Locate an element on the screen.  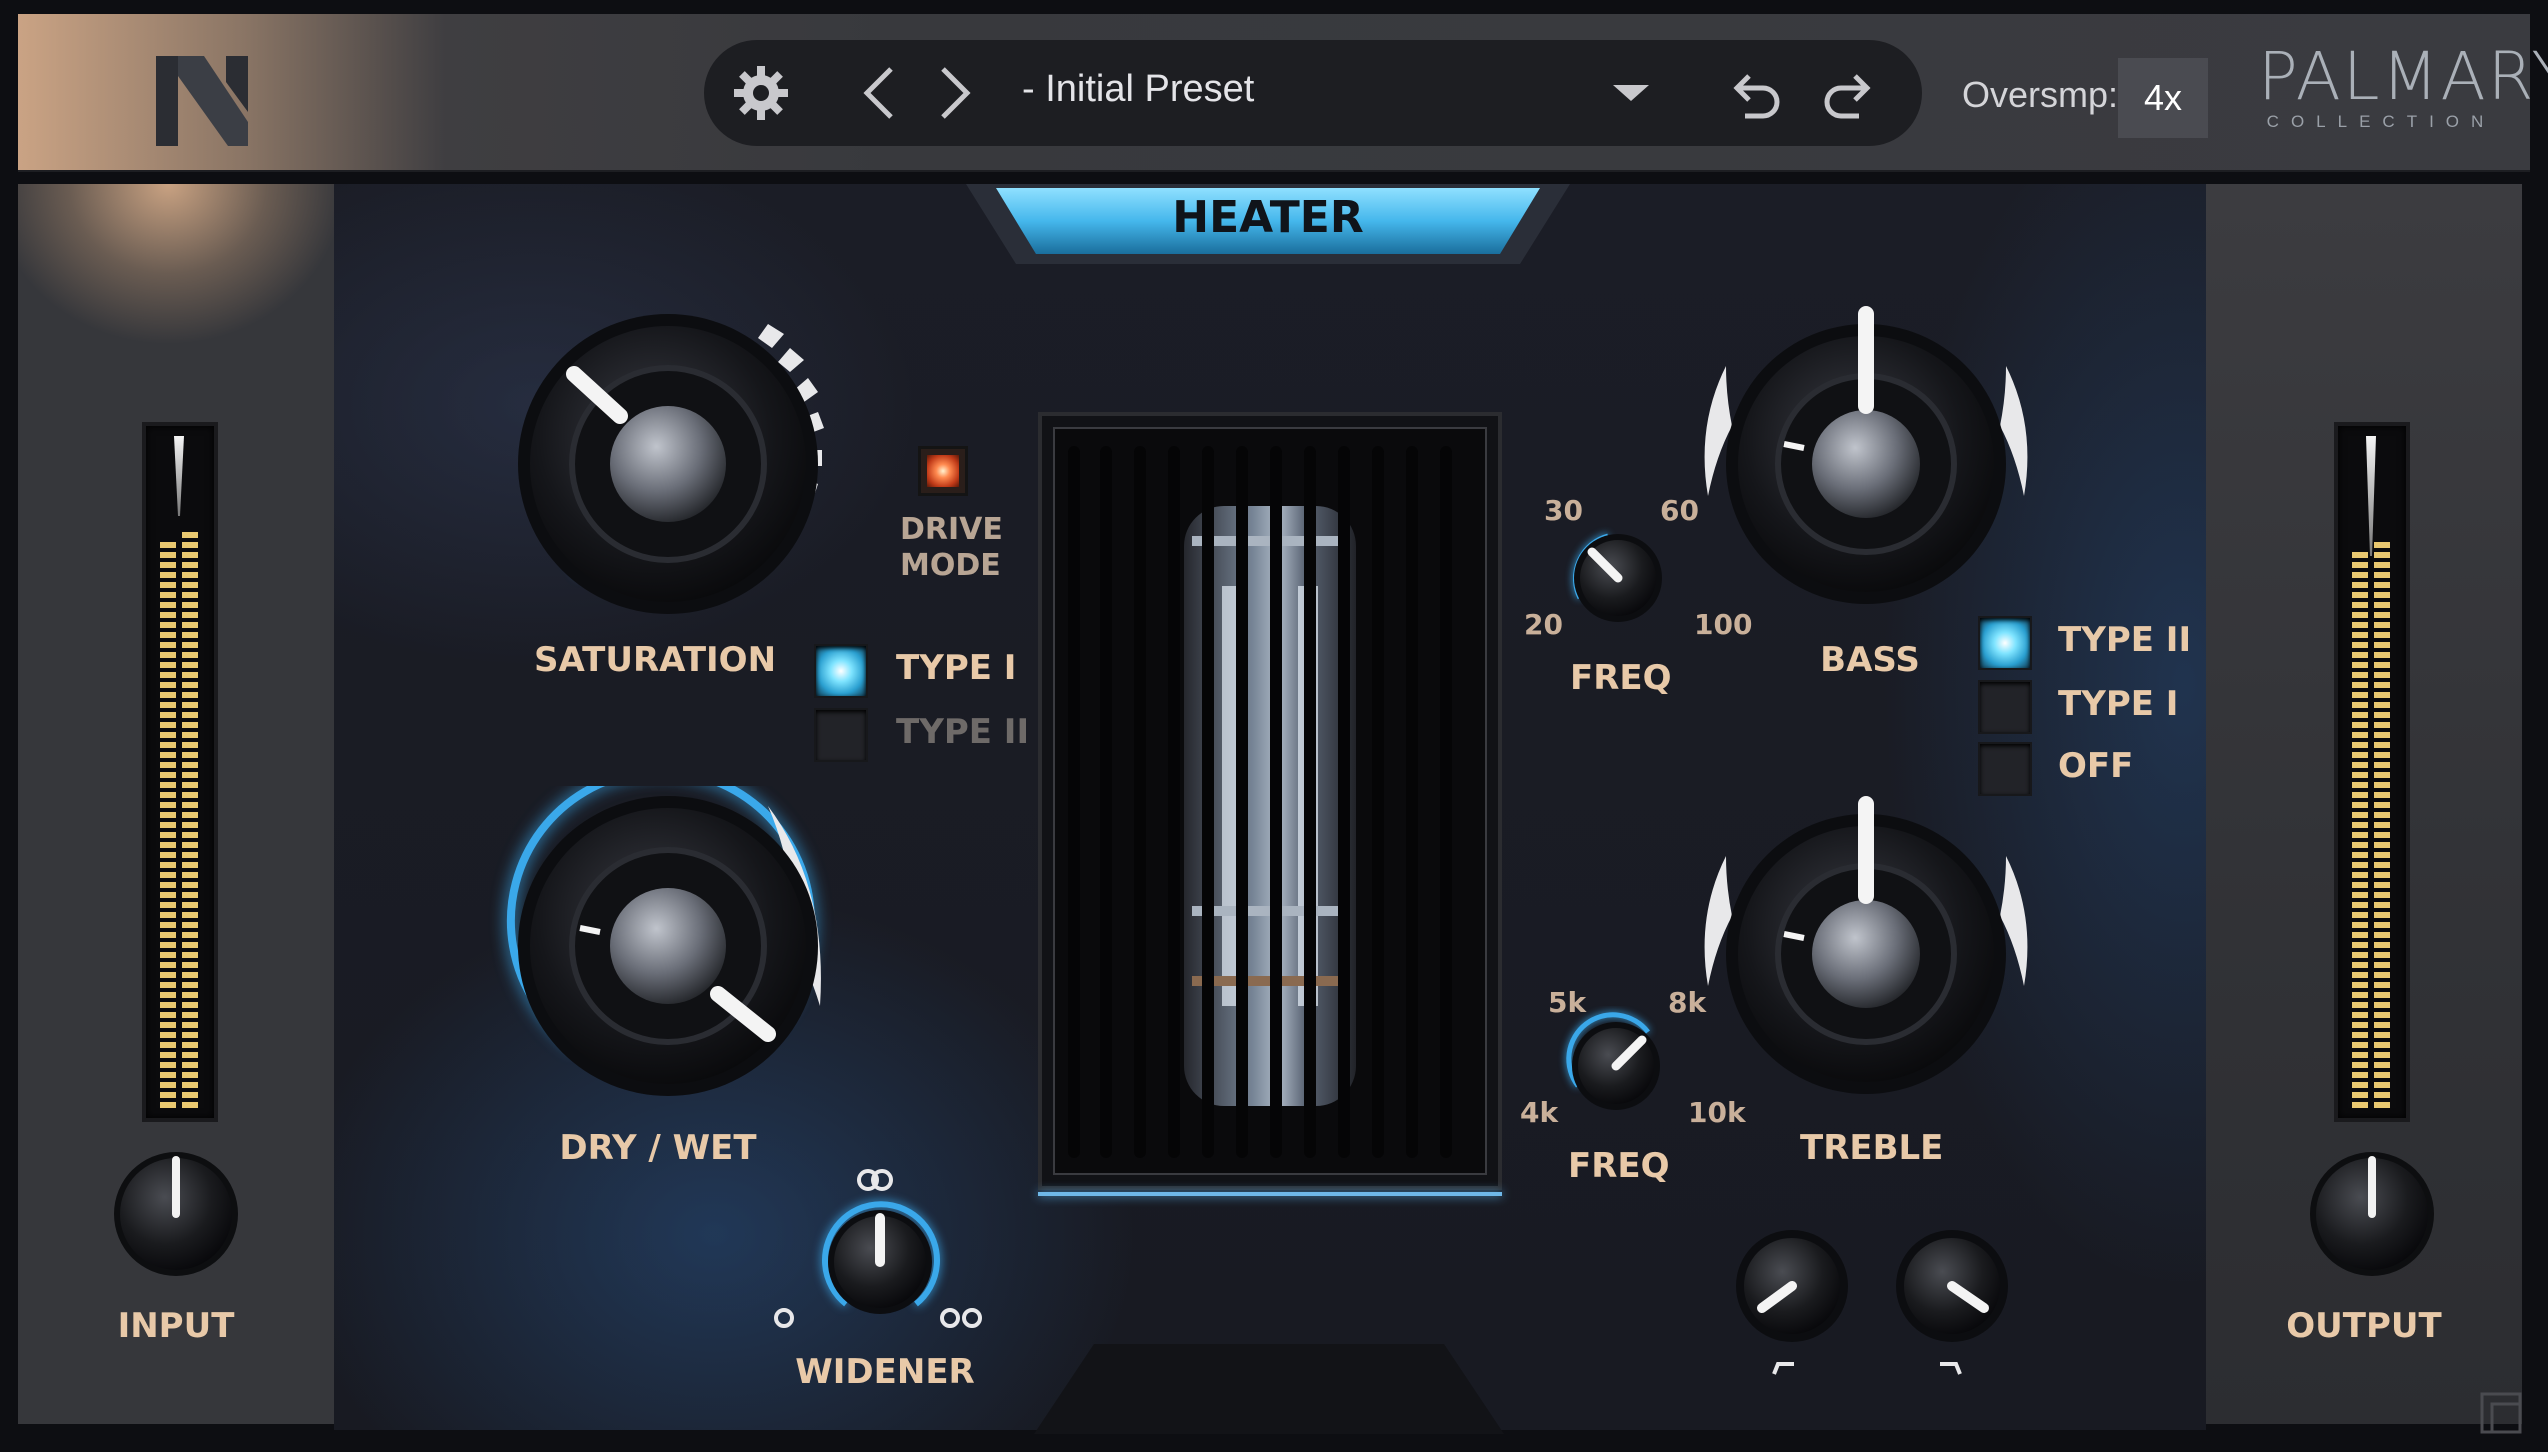
tube-display is located at coordinates (1270, 804).